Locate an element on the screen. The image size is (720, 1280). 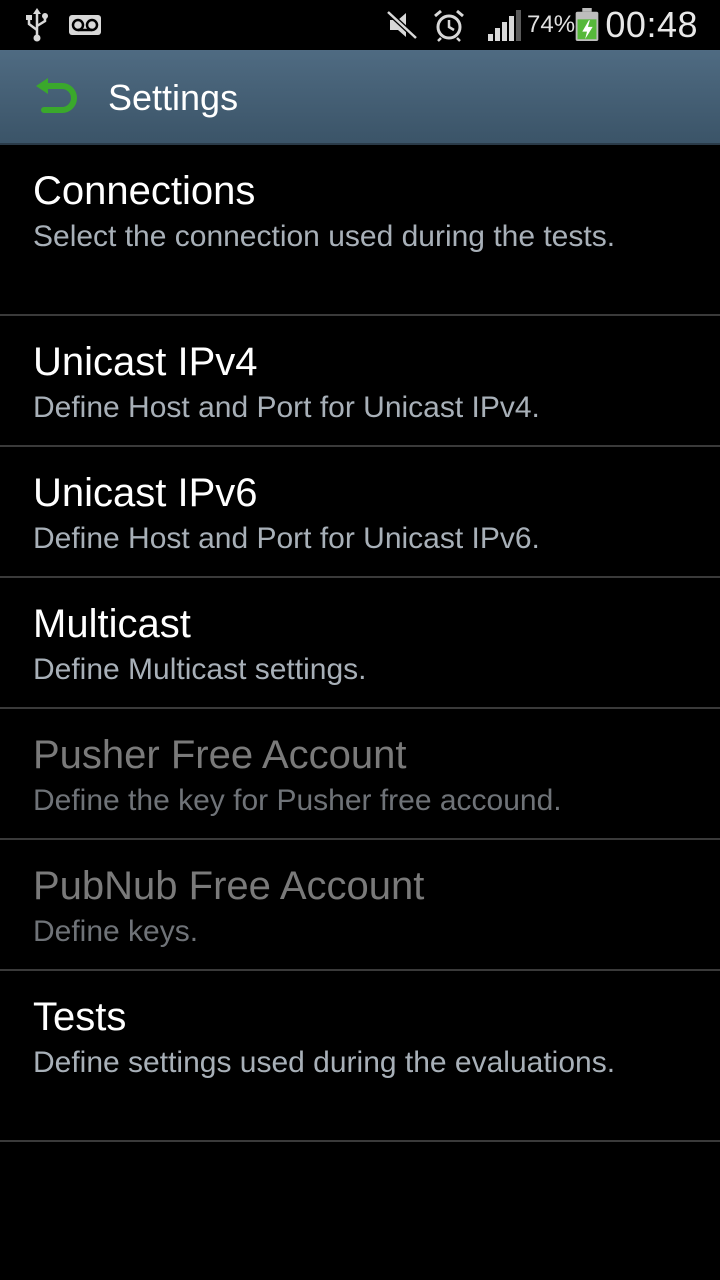
pref-title: PubNub Free Account is located at coordinates (229, 886).